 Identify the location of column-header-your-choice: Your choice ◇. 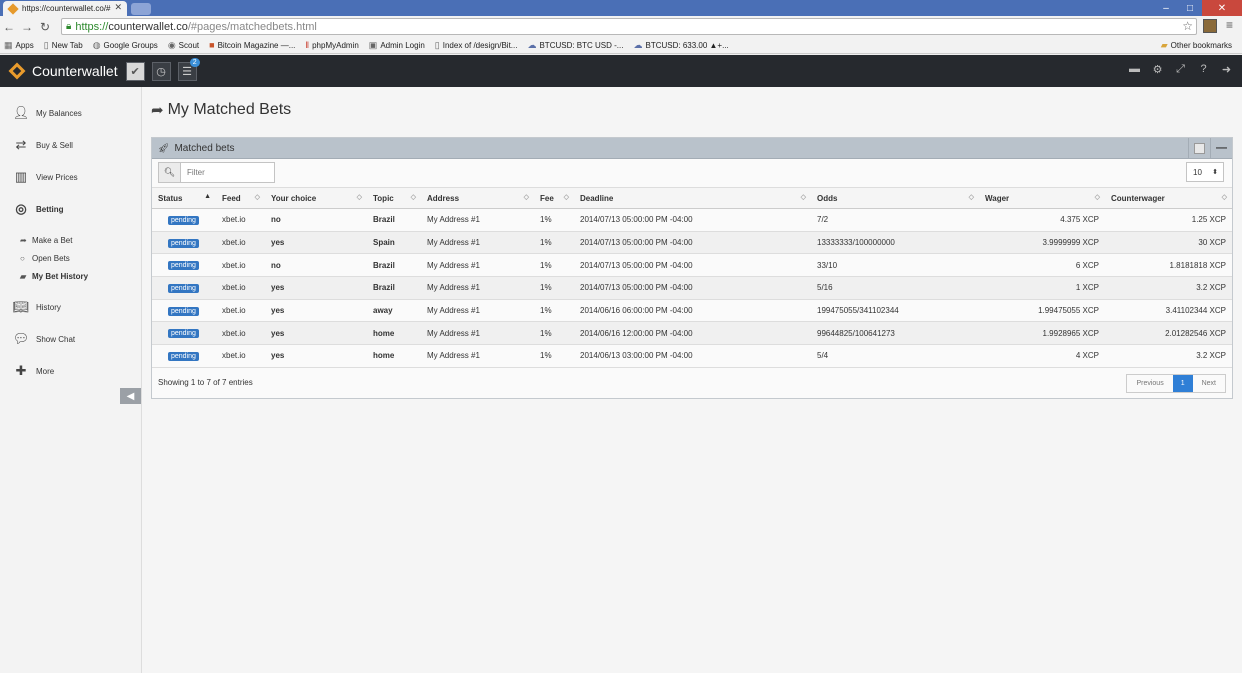
(316, 198).